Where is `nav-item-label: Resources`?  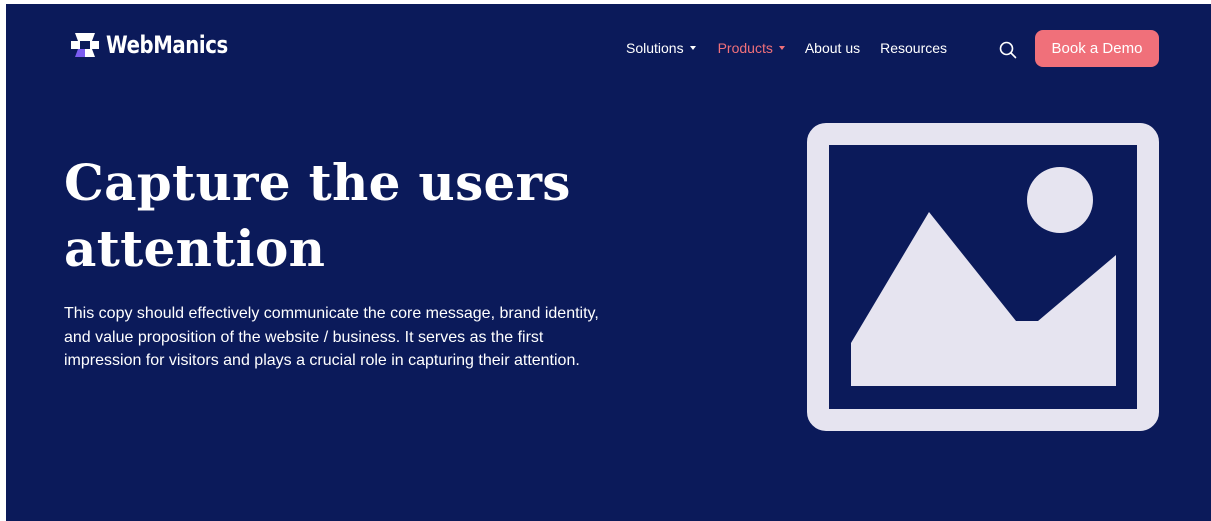 nav-item-label: Resources is located at coordinates (914, 48).